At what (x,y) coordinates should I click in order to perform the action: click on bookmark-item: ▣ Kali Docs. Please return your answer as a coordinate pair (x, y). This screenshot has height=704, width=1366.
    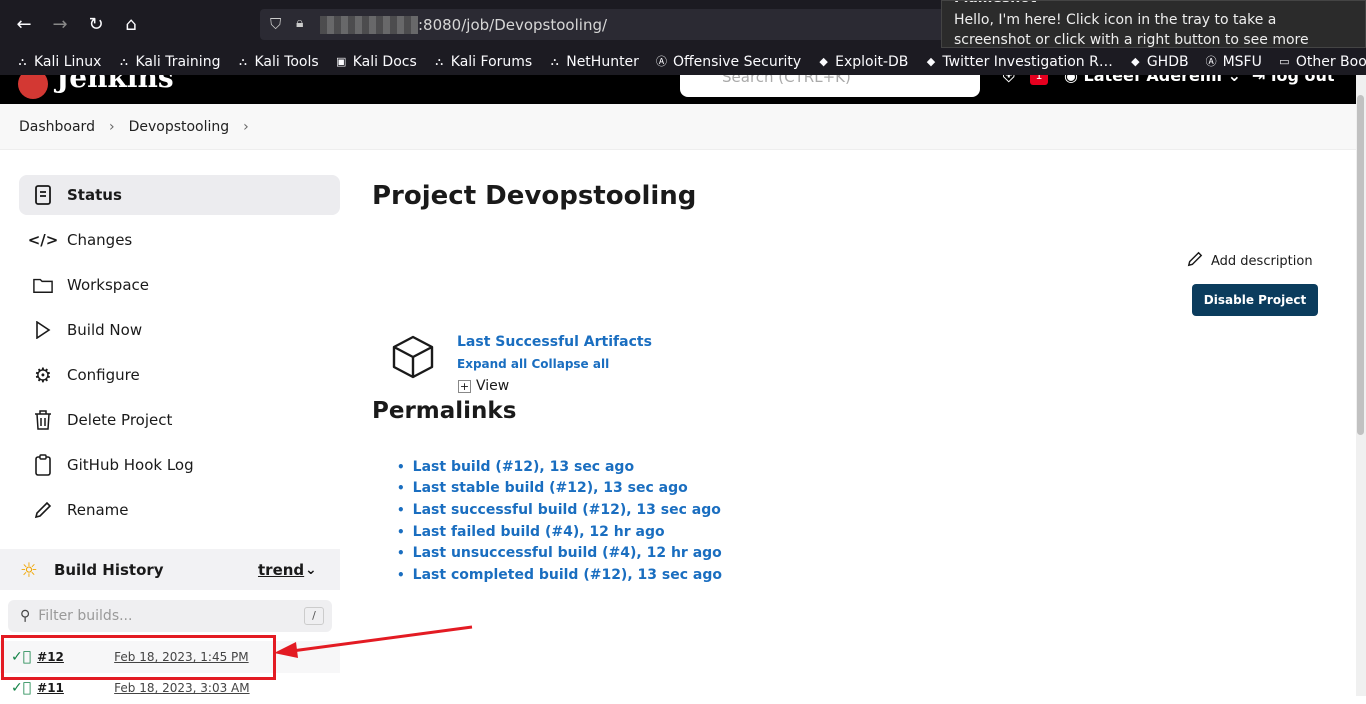
    Looking at the image, I should click on (376, 62).